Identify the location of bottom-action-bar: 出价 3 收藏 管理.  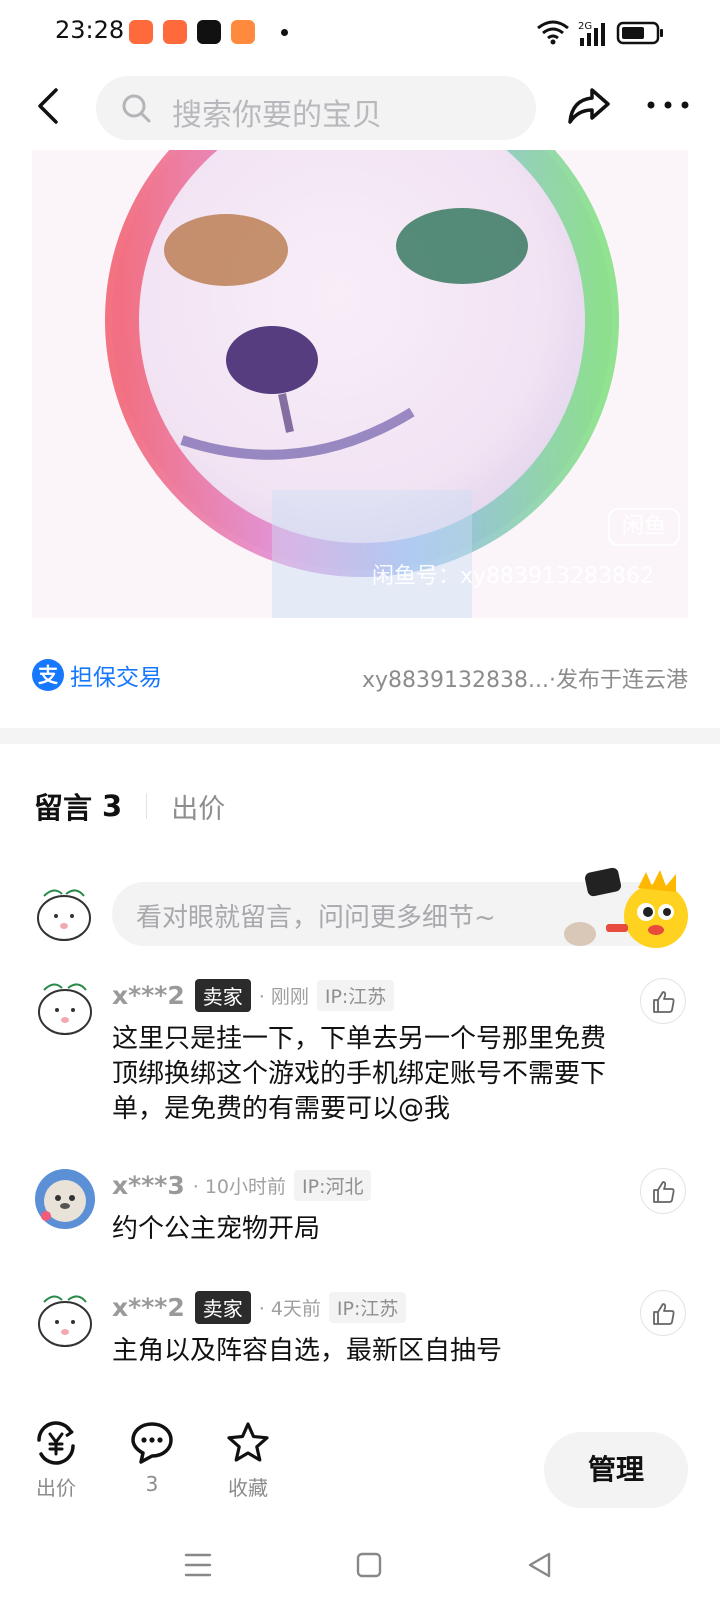
(360, 1470).